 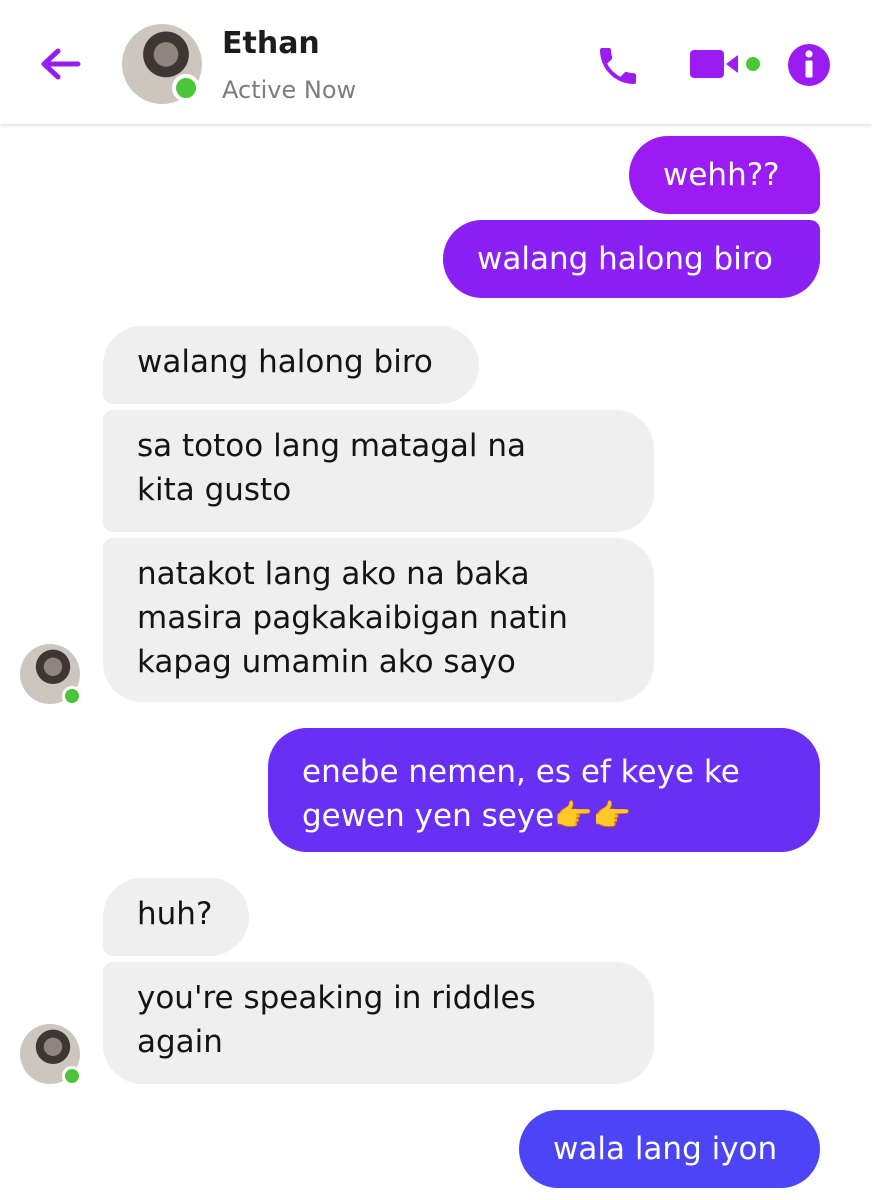 What do you see at coordinates (326, 662) in the screenshot?
I see `message-line: kapag umamin ako sayo` at bounding box center [326, 662].